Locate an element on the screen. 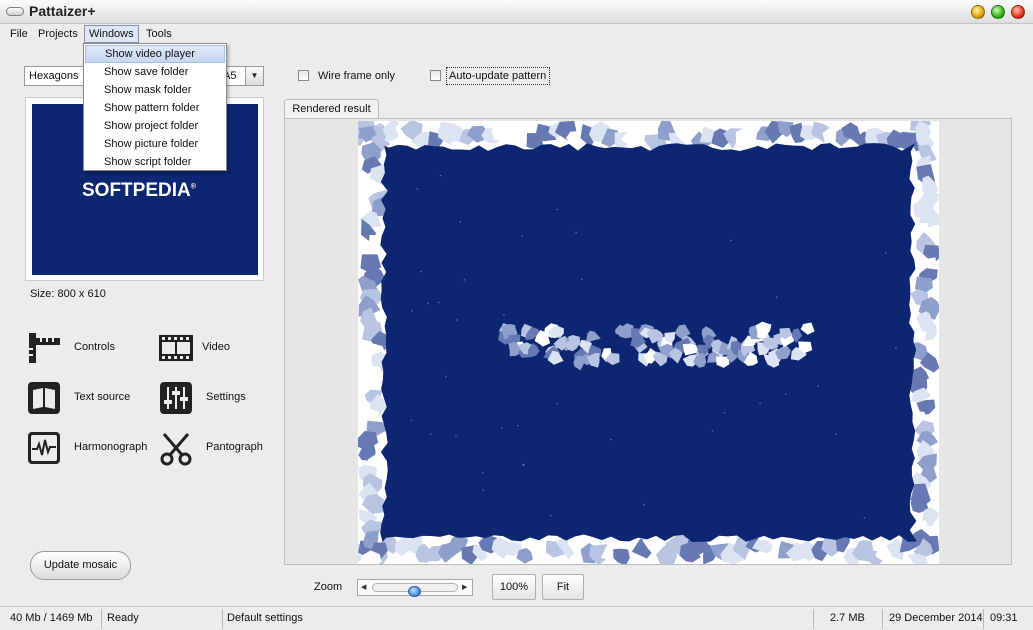 The image size is (1033, 630). menu-item-show-pattern-folder: Show pattern folder is located at coordinates (155, 108).